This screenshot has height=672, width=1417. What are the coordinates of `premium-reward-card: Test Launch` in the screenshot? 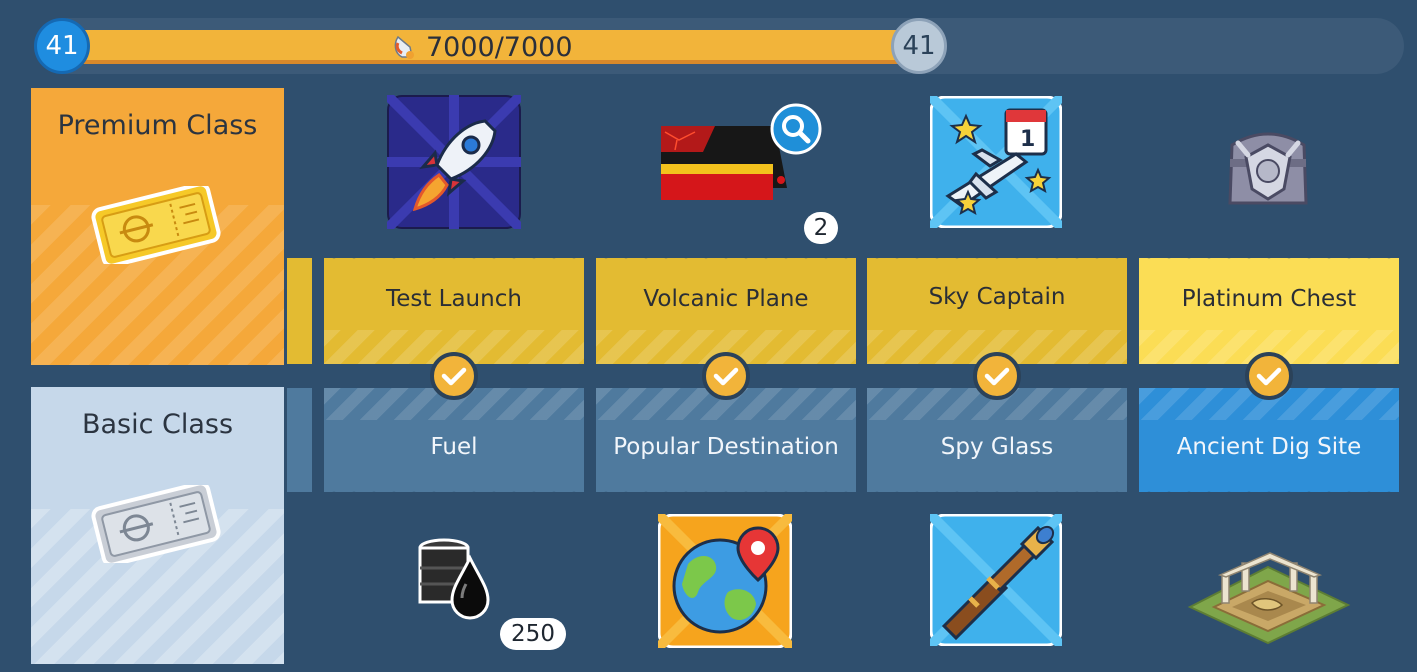 It's located at (454, 308).